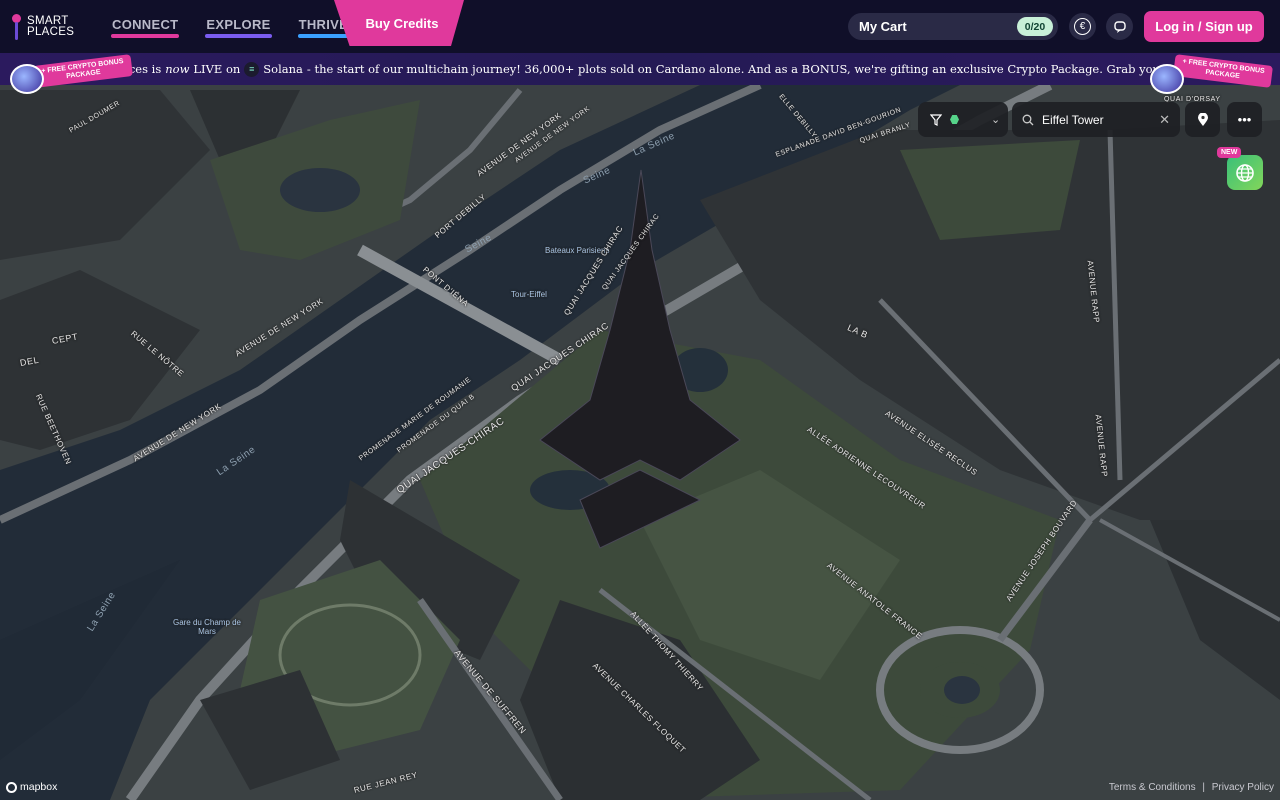 The height and width of the screenshot is (800, 1280). I want to click on nav-thrive: THRIVE, so click(323, 27).